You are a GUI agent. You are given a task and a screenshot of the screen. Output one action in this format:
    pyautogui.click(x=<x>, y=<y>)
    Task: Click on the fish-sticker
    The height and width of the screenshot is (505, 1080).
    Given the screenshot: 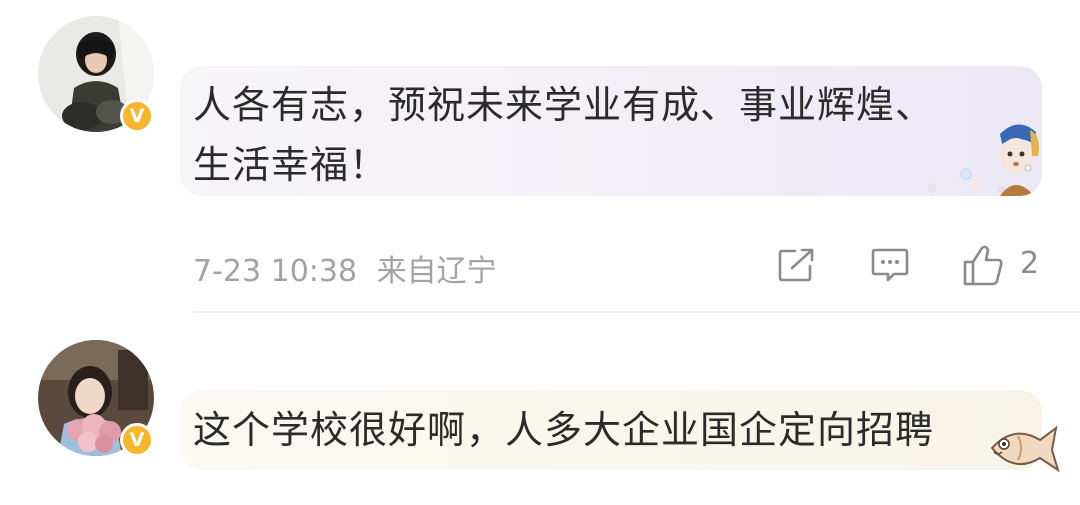 What is the action you would take?
    pyautogui.click(x=1025, y=449)
    